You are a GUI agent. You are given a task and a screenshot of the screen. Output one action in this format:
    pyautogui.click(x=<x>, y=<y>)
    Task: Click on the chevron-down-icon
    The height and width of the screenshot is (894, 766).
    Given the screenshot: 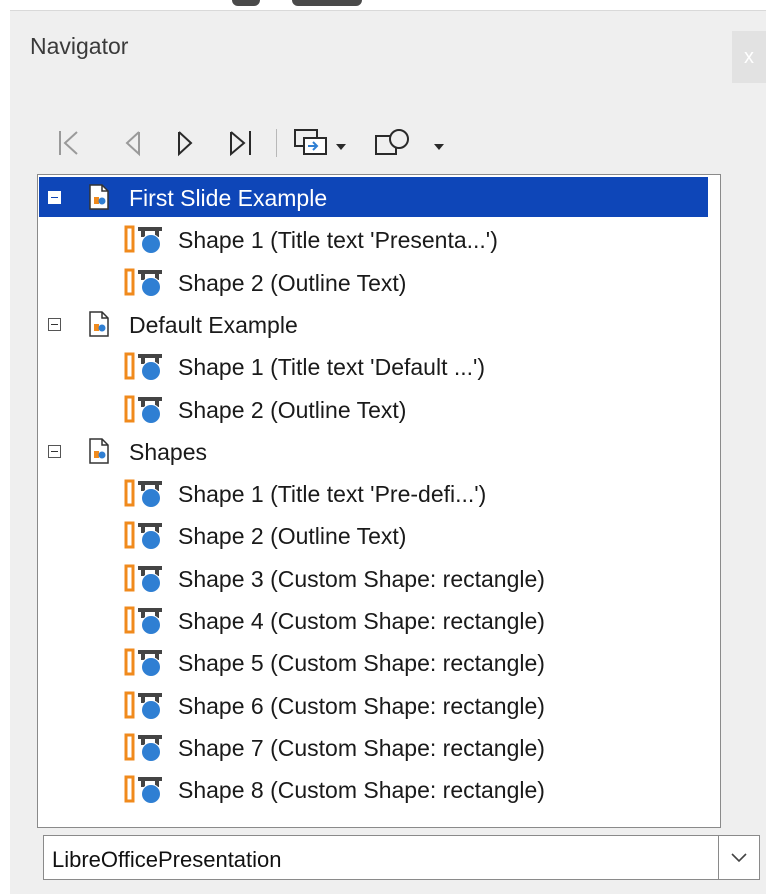 What is the action you would take?
    pyautogui.click(x=739, y=857)
    